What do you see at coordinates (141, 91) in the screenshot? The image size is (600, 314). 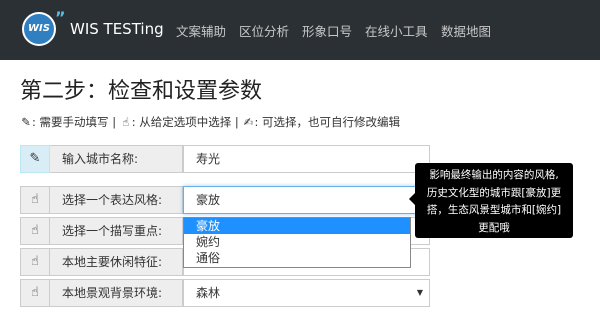 I see `page-title: 第二步：检查和设置参数` at bounding box center [141, 91].